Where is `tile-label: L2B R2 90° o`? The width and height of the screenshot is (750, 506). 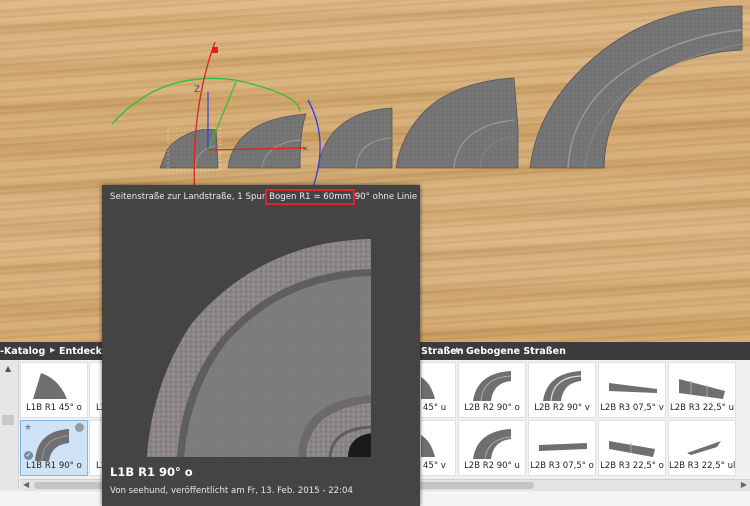
tile-label: L2B R2 90° o is located at coordinates (492, 408).